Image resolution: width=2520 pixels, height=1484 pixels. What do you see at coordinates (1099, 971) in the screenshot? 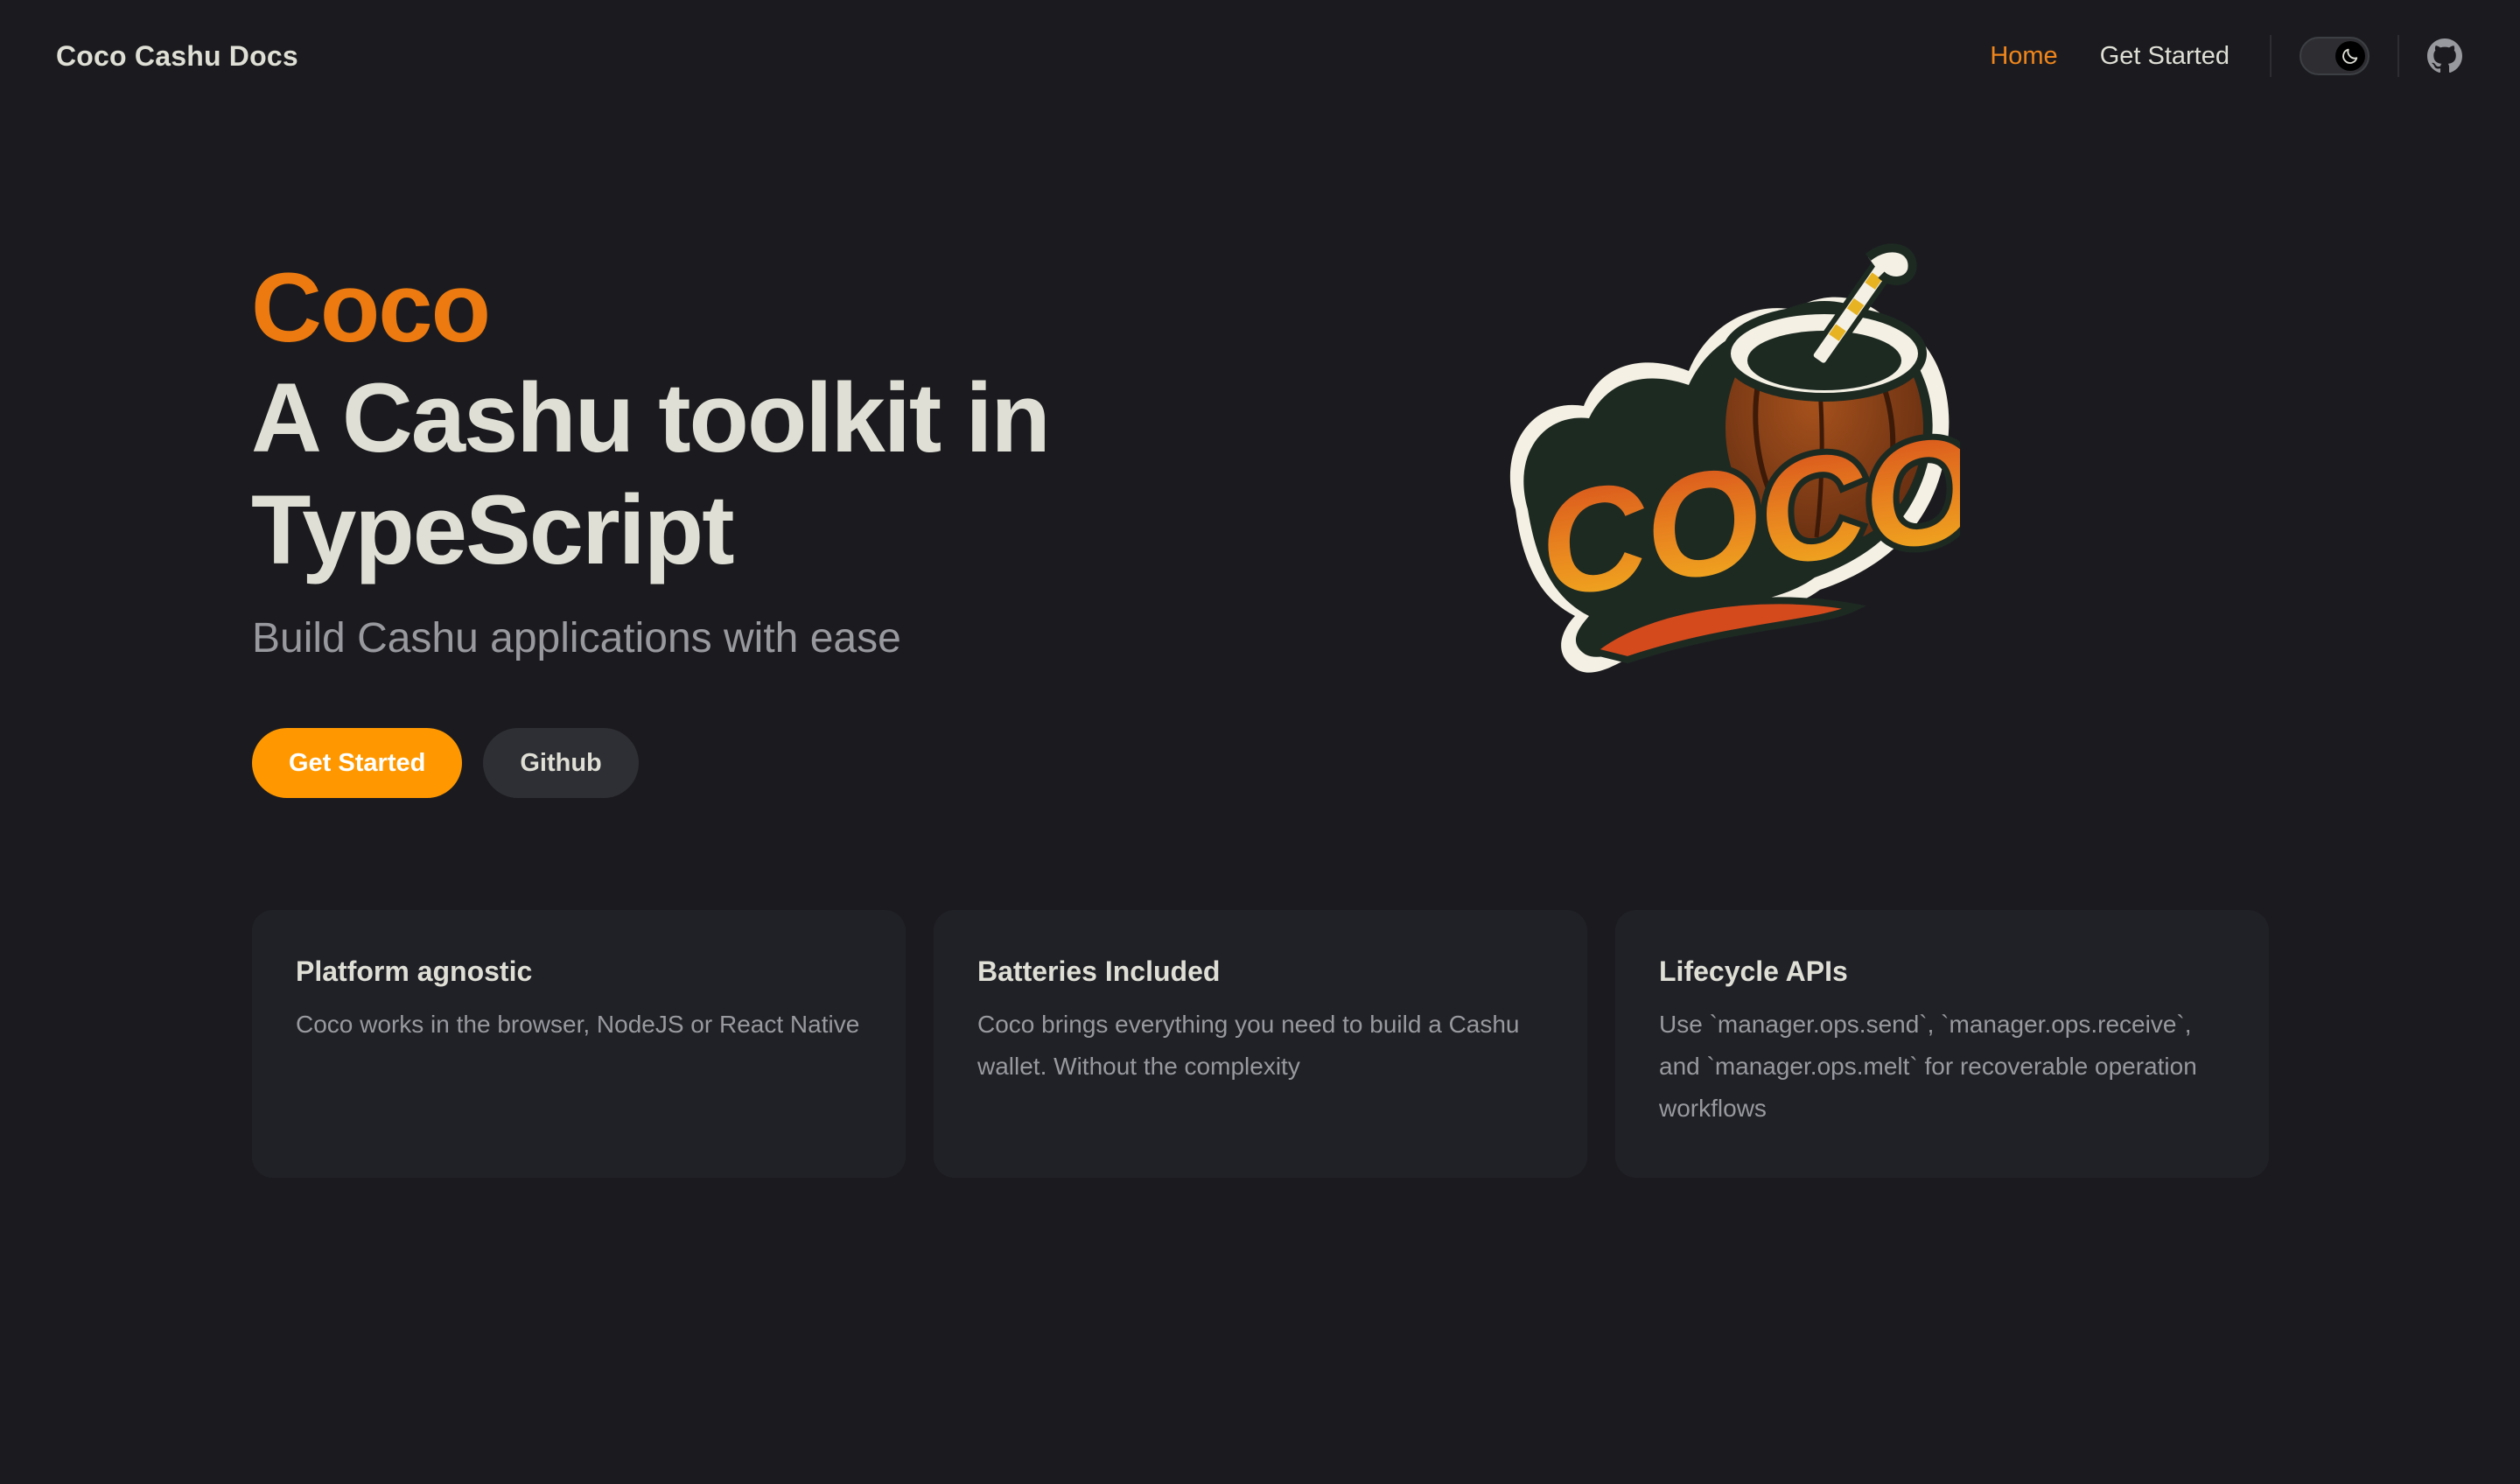
I see `feature-title: Batteries Included` at bounding box center [1099, 971].